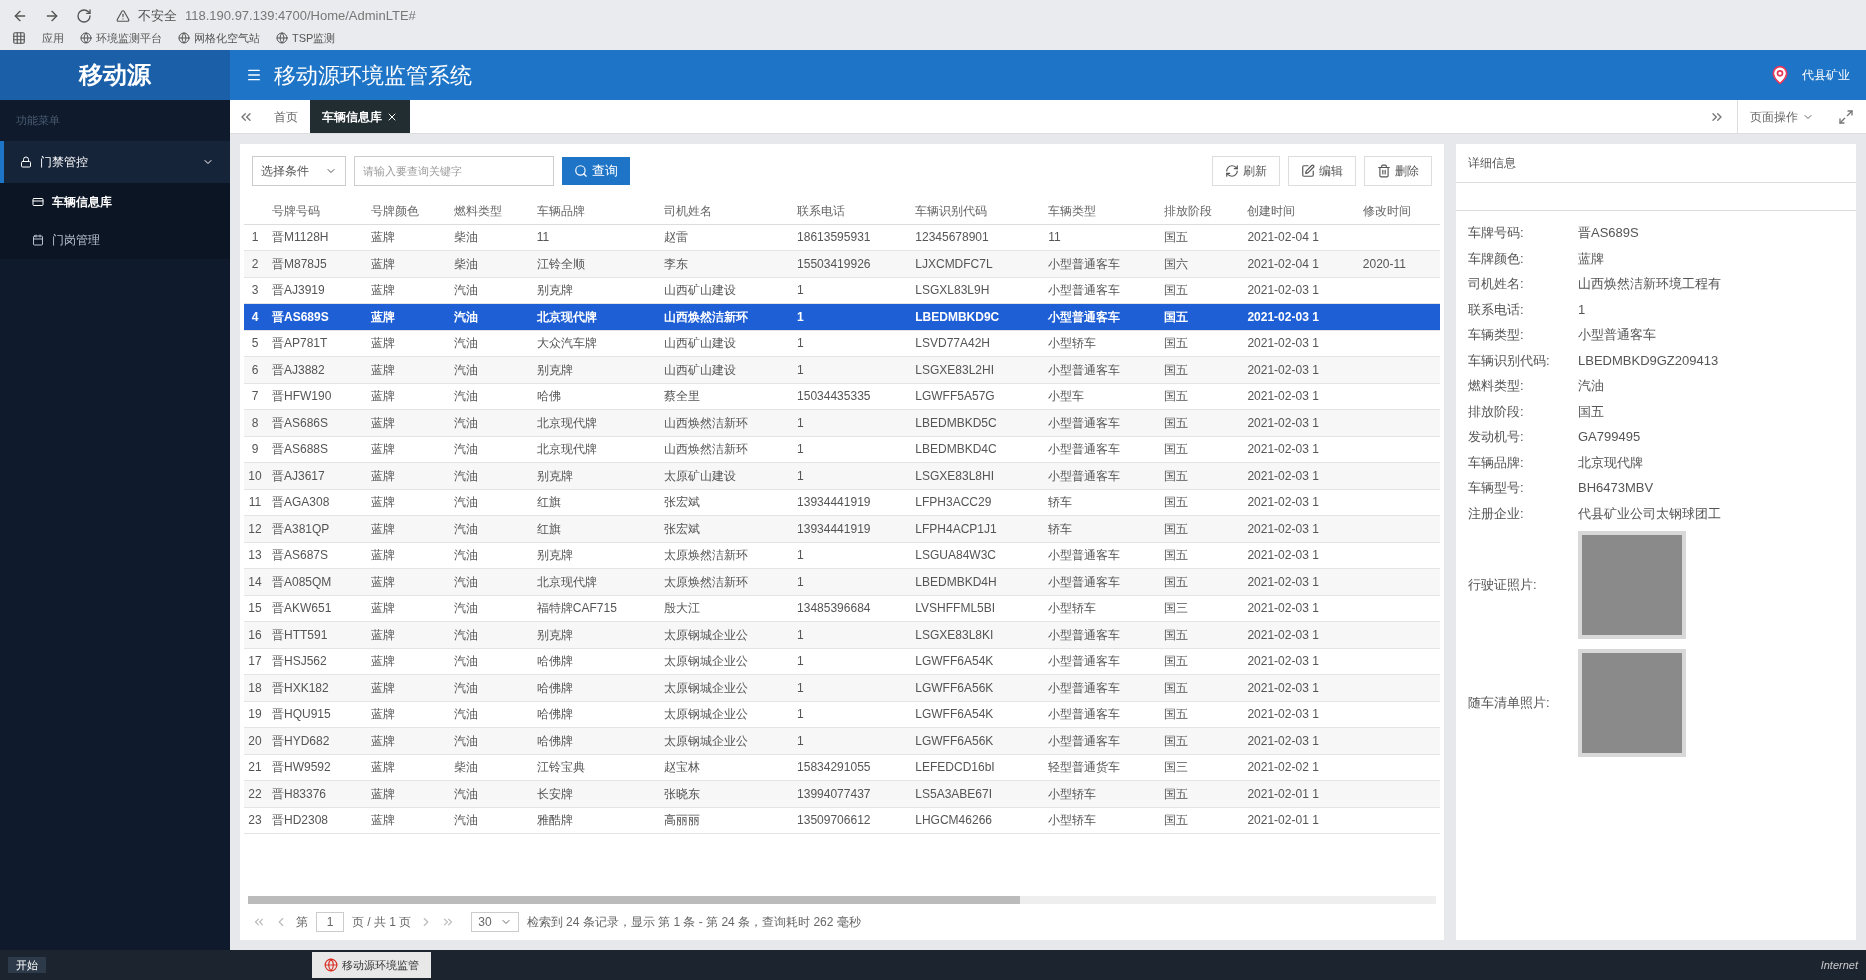 The image size is (1866, 980). Describe the element at coordinates (286, 116) in the screenshot. I see `page-tab: 首页` at that location.